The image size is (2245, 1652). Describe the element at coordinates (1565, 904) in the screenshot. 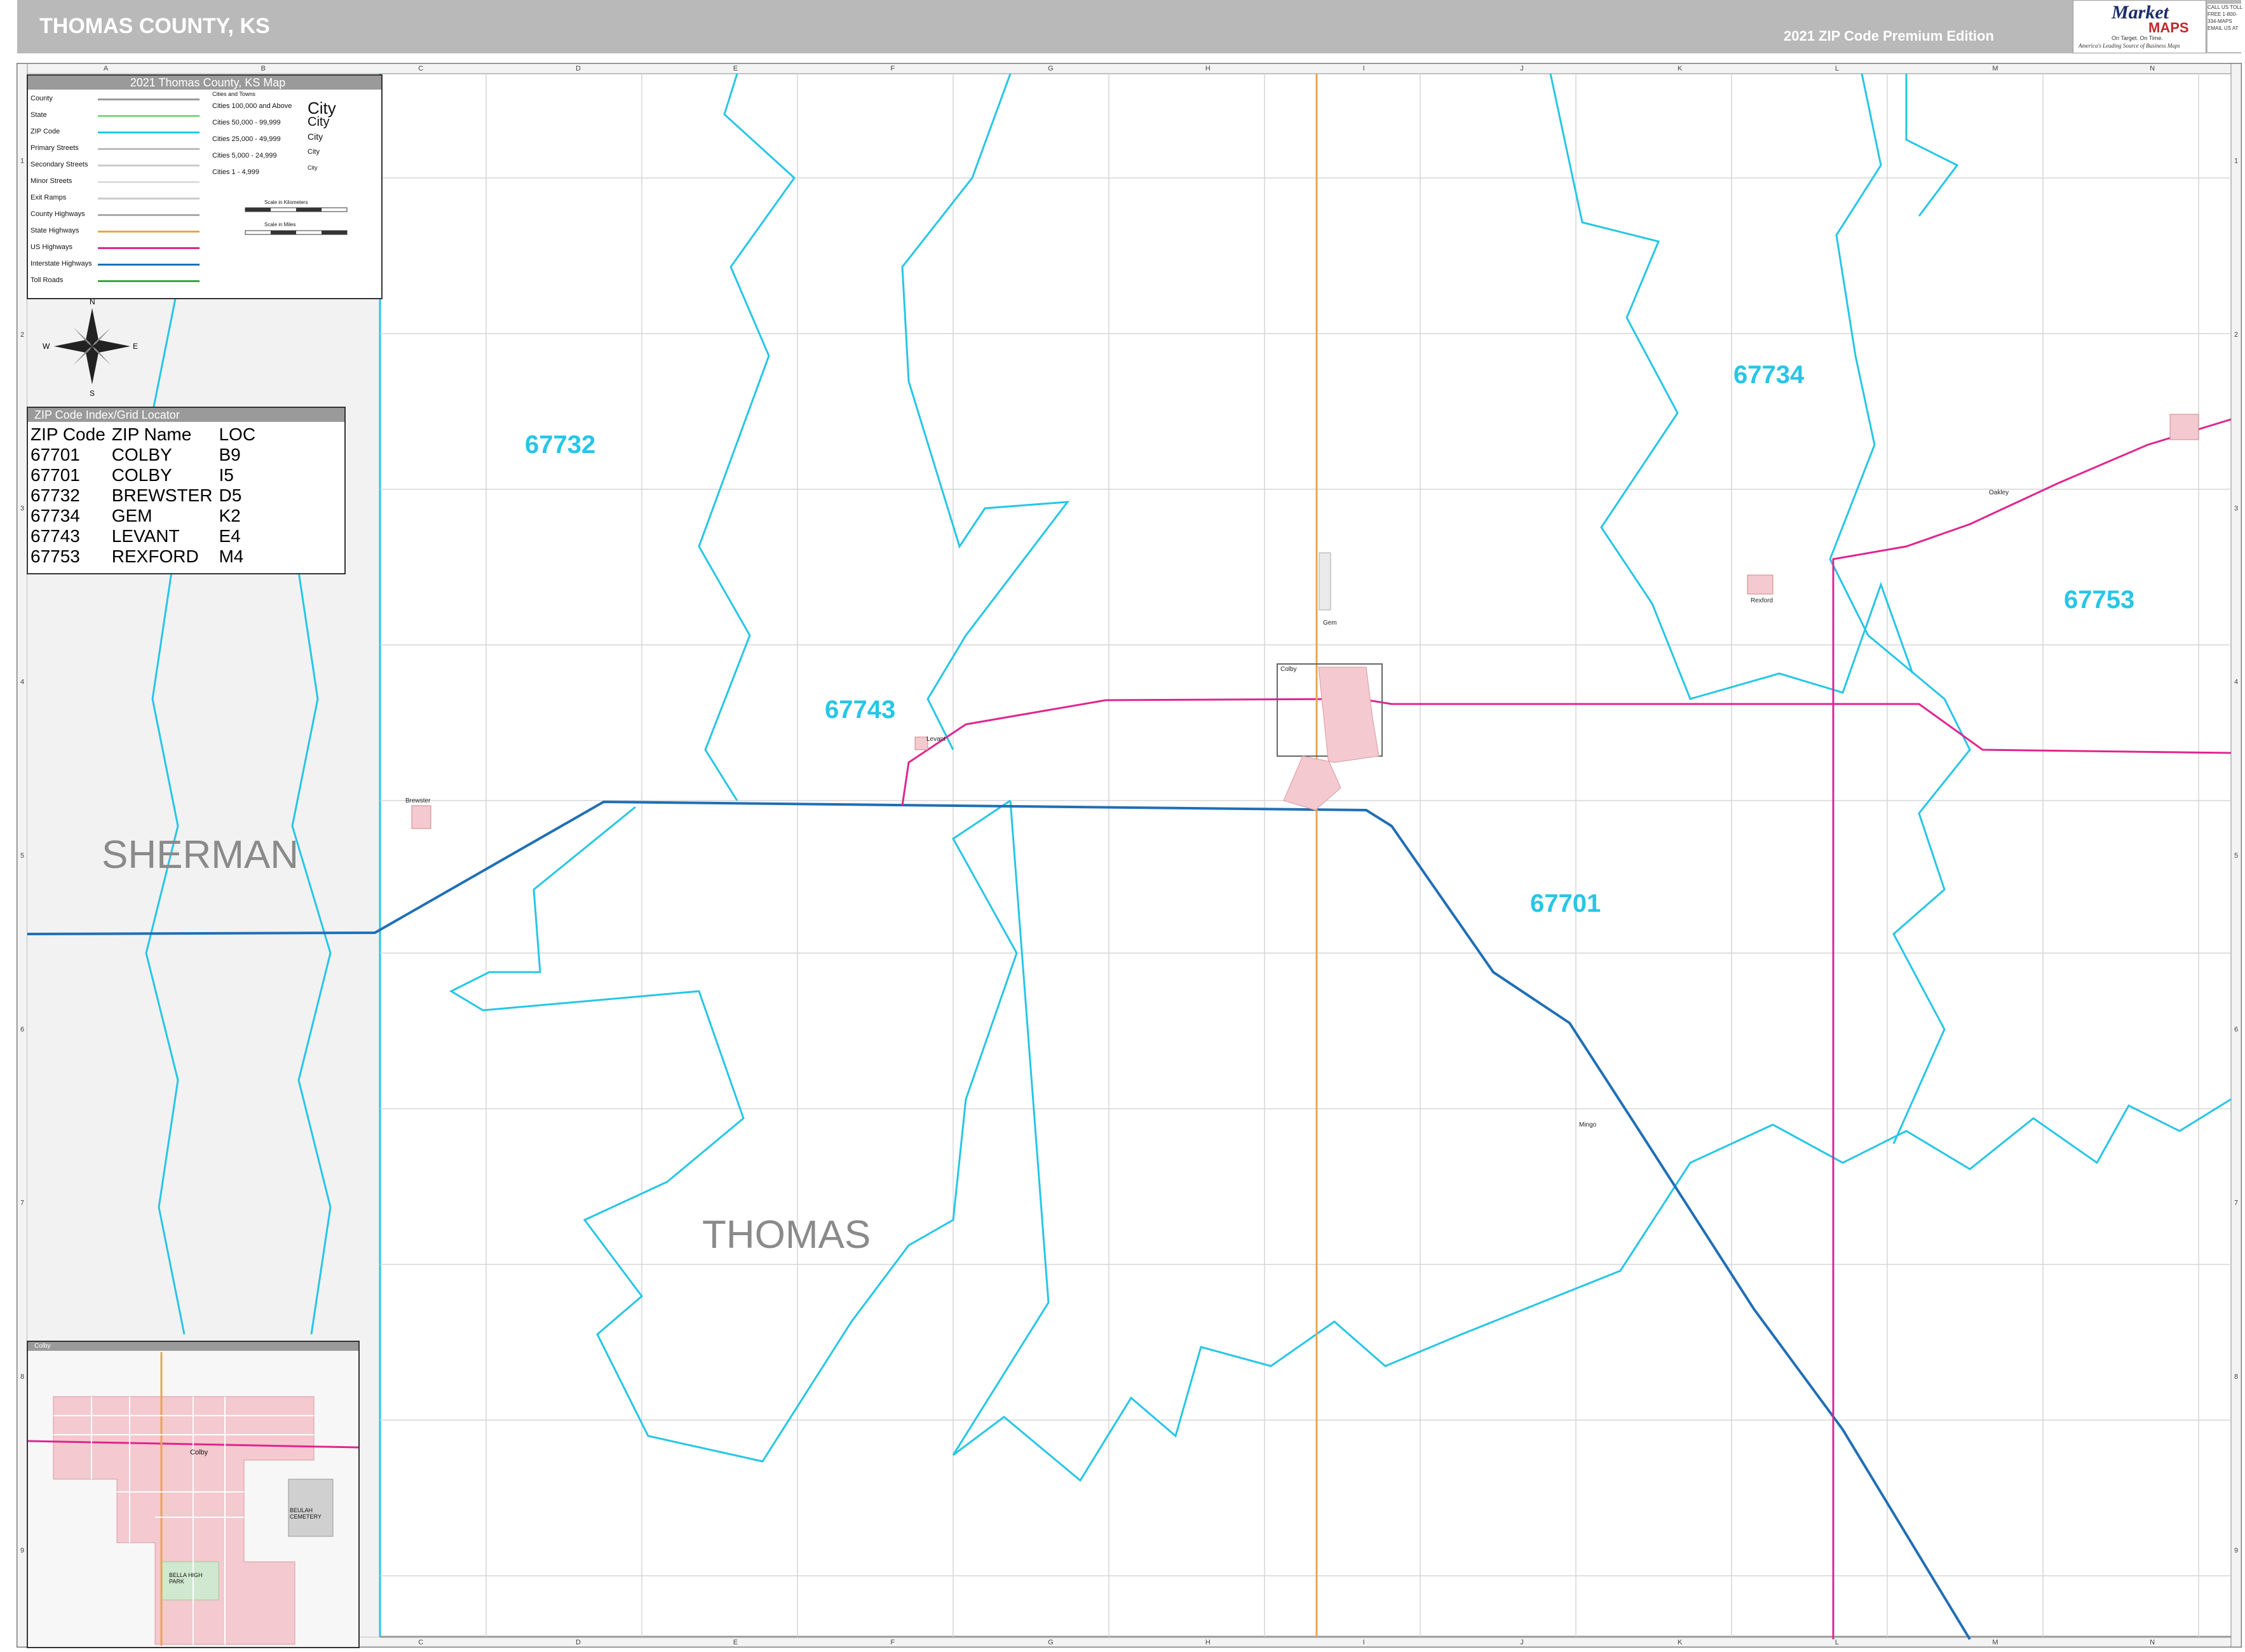

I see `zip-label-67701: 67701` at that location.